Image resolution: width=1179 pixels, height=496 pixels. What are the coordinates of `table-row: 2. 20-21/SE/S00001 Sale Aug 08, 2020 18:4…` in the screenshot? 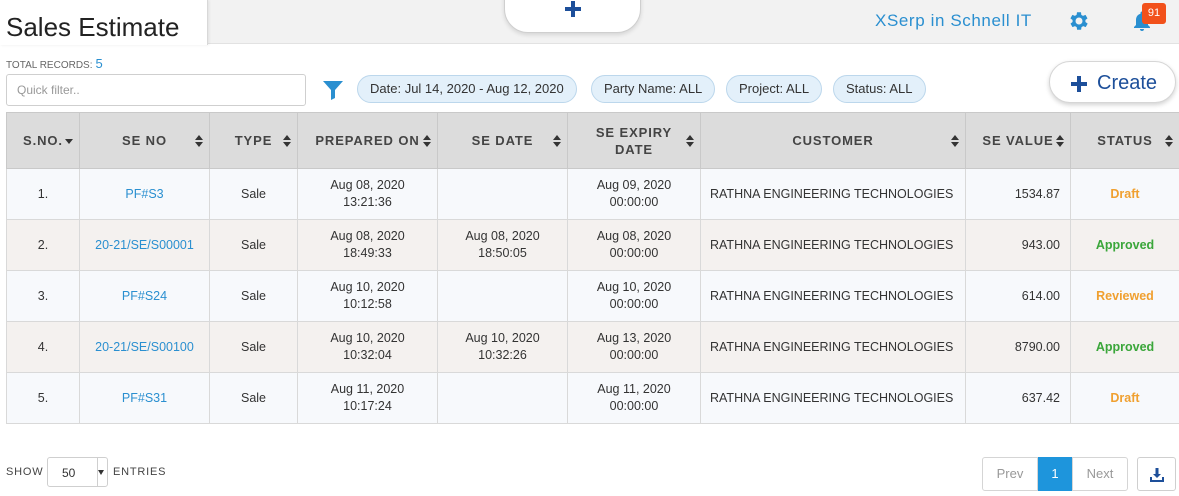 It's located at (592, 245).